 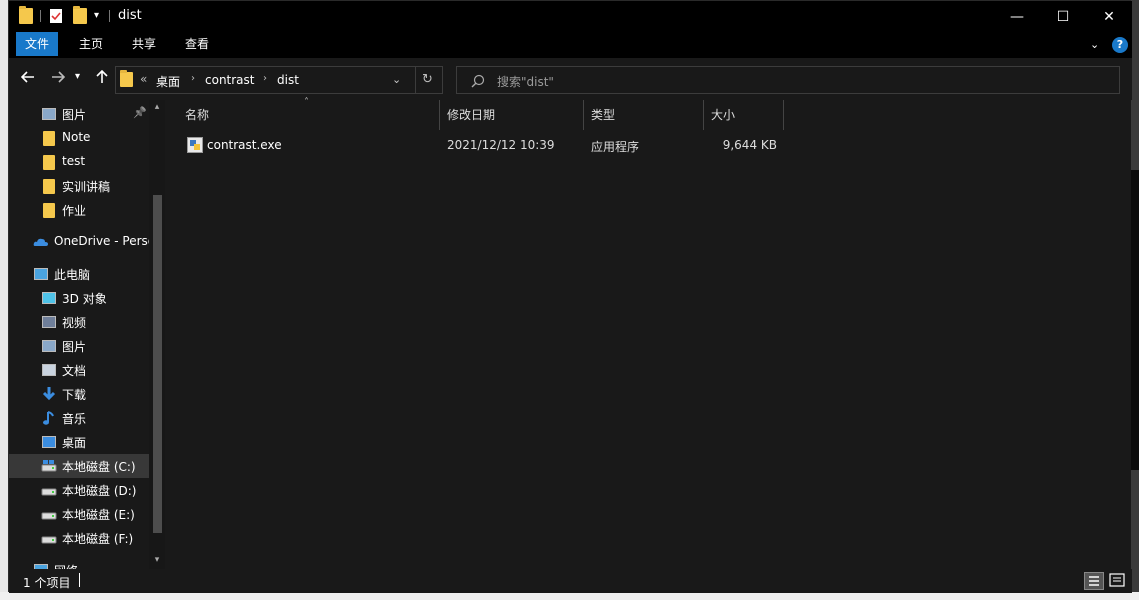 I want to click on sidebar-item-folder: 作业, so click(x=79, y=210).